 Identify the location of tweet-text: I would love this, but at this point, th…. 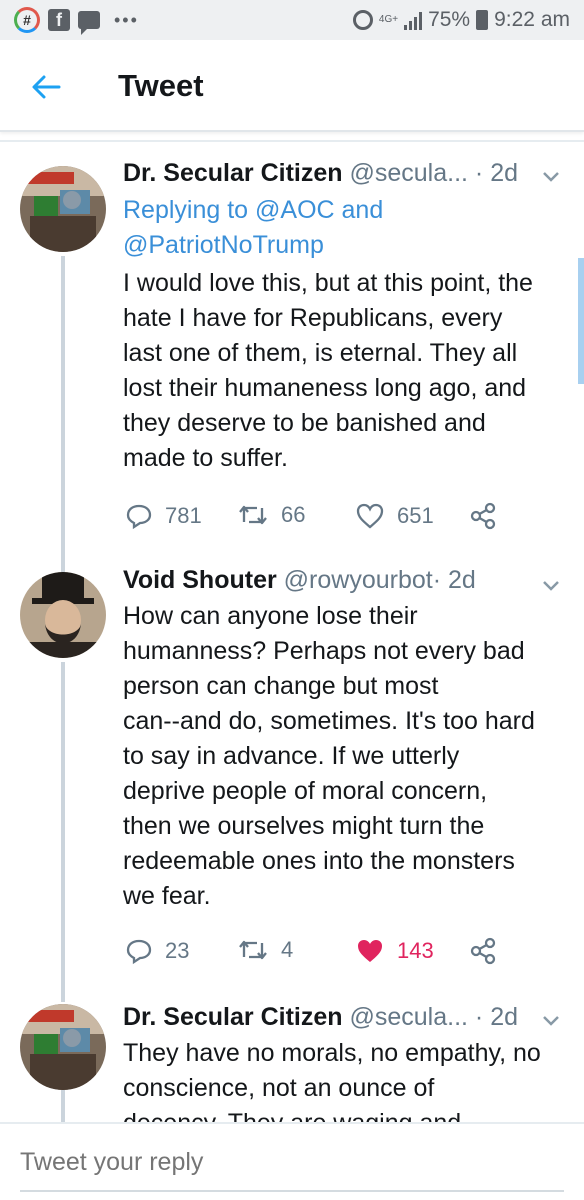
(328, 370).